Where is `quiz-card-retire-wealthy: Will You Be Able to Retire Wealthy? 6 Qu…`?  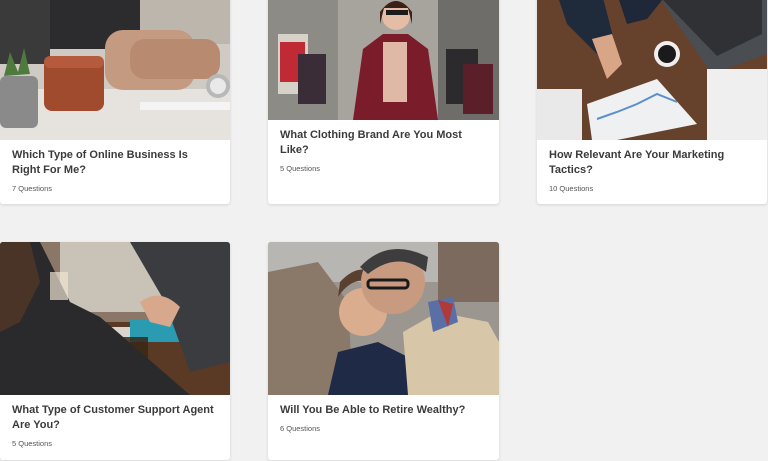 quiz-card-retire-wealthy: Will You Be Able to Retire Wealthy? 6 Qu… is located at coordinates (383, 351).